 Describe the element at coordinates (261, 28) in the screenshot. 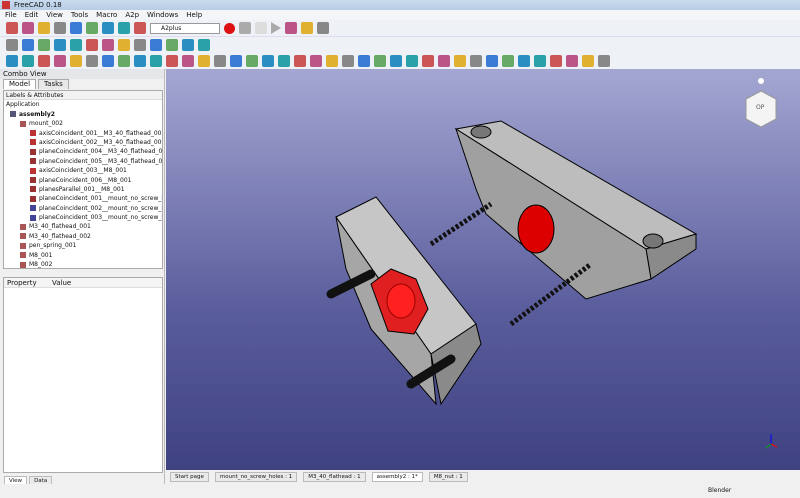

I see `macros-icon` at that location.